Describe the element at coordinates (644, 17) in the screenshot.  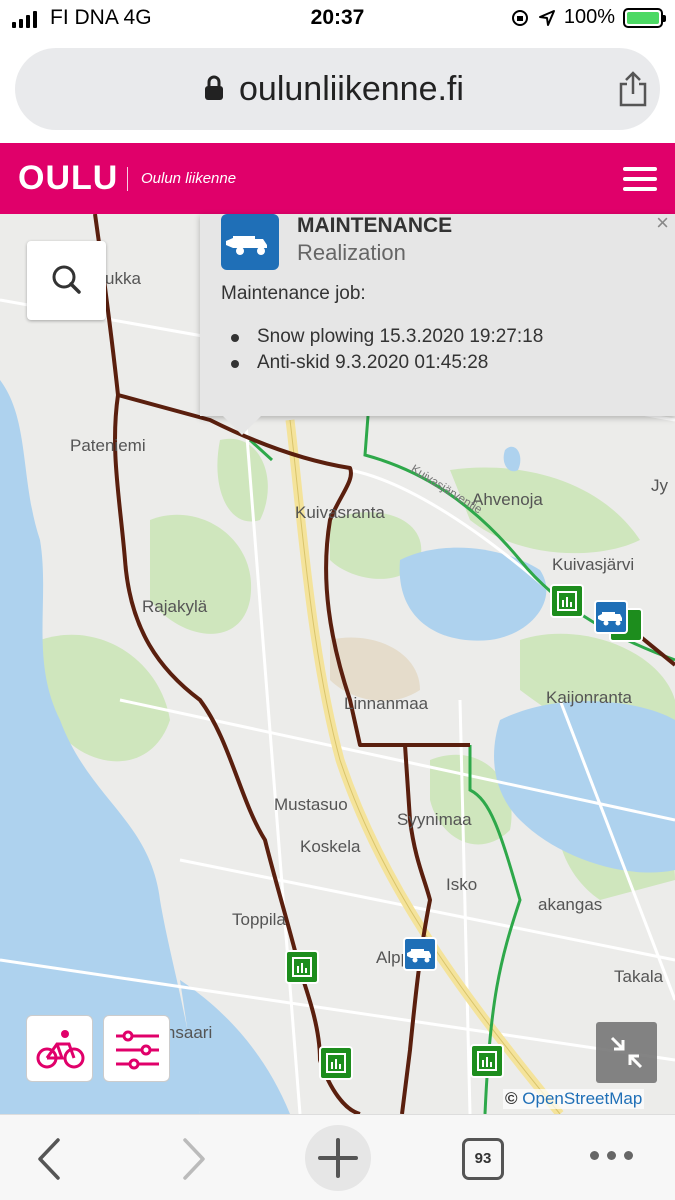
I see `battery-icon` at that location.